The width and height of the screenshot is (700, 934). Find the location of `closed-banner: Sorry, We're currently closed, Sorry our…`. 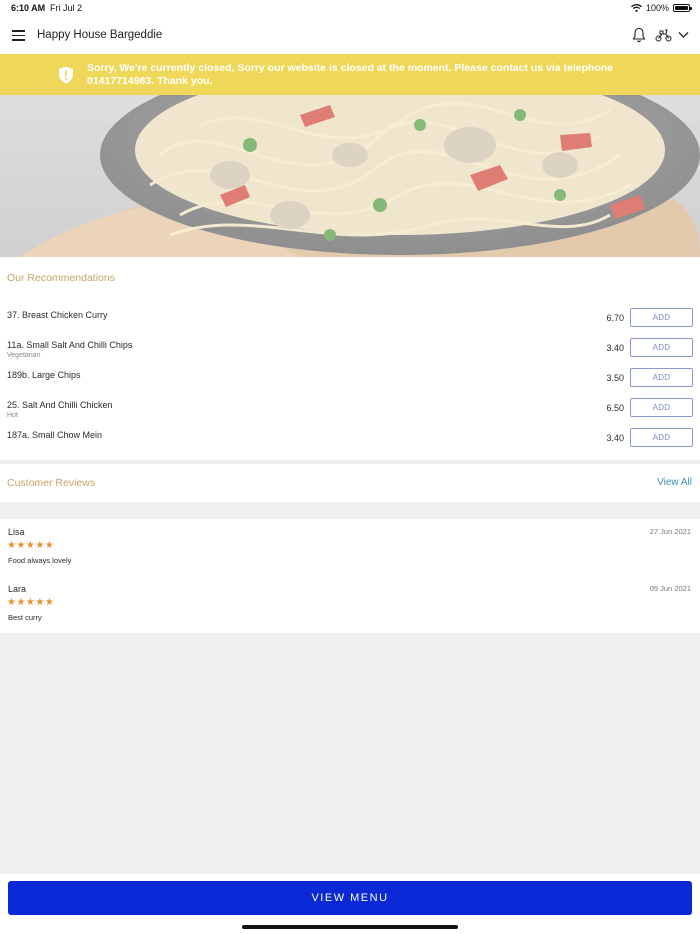

closed-banner: Sorry, We're currently closed, Sorry our… is located at coordinates (350, 74).